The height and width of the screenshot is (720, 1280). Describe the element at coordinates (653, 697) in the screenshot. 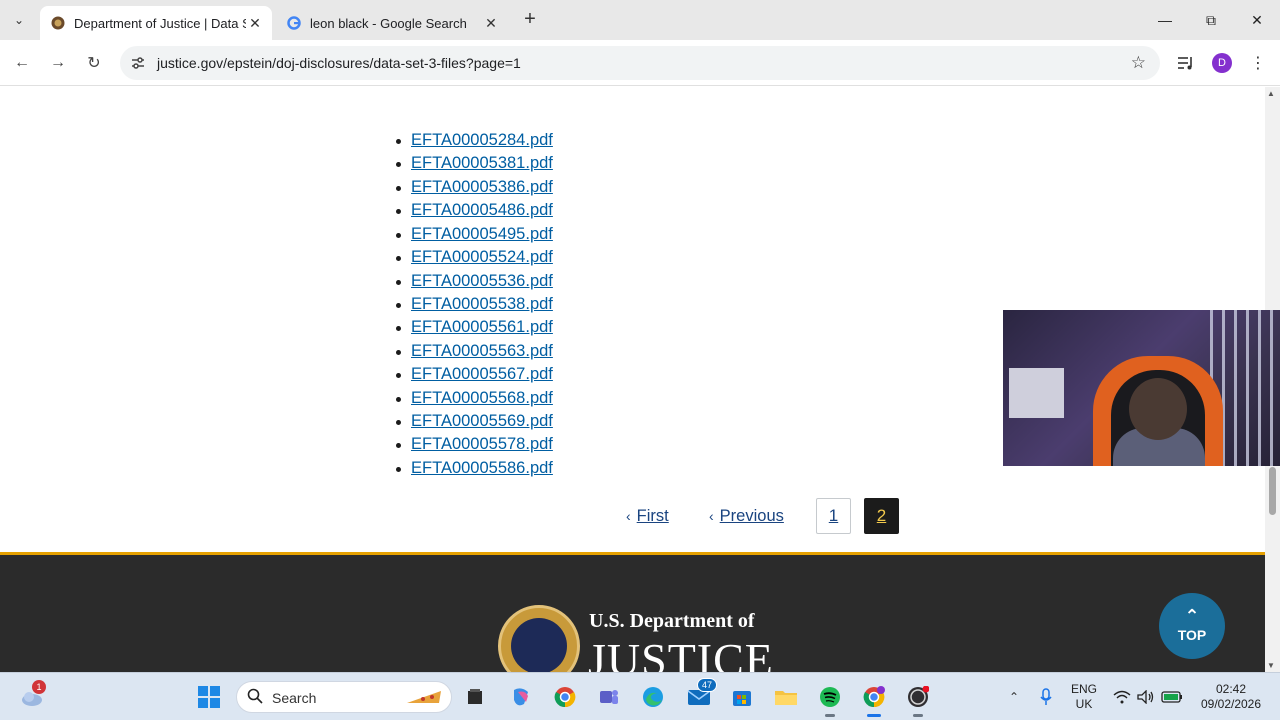

I see `edge-icon` at that location.